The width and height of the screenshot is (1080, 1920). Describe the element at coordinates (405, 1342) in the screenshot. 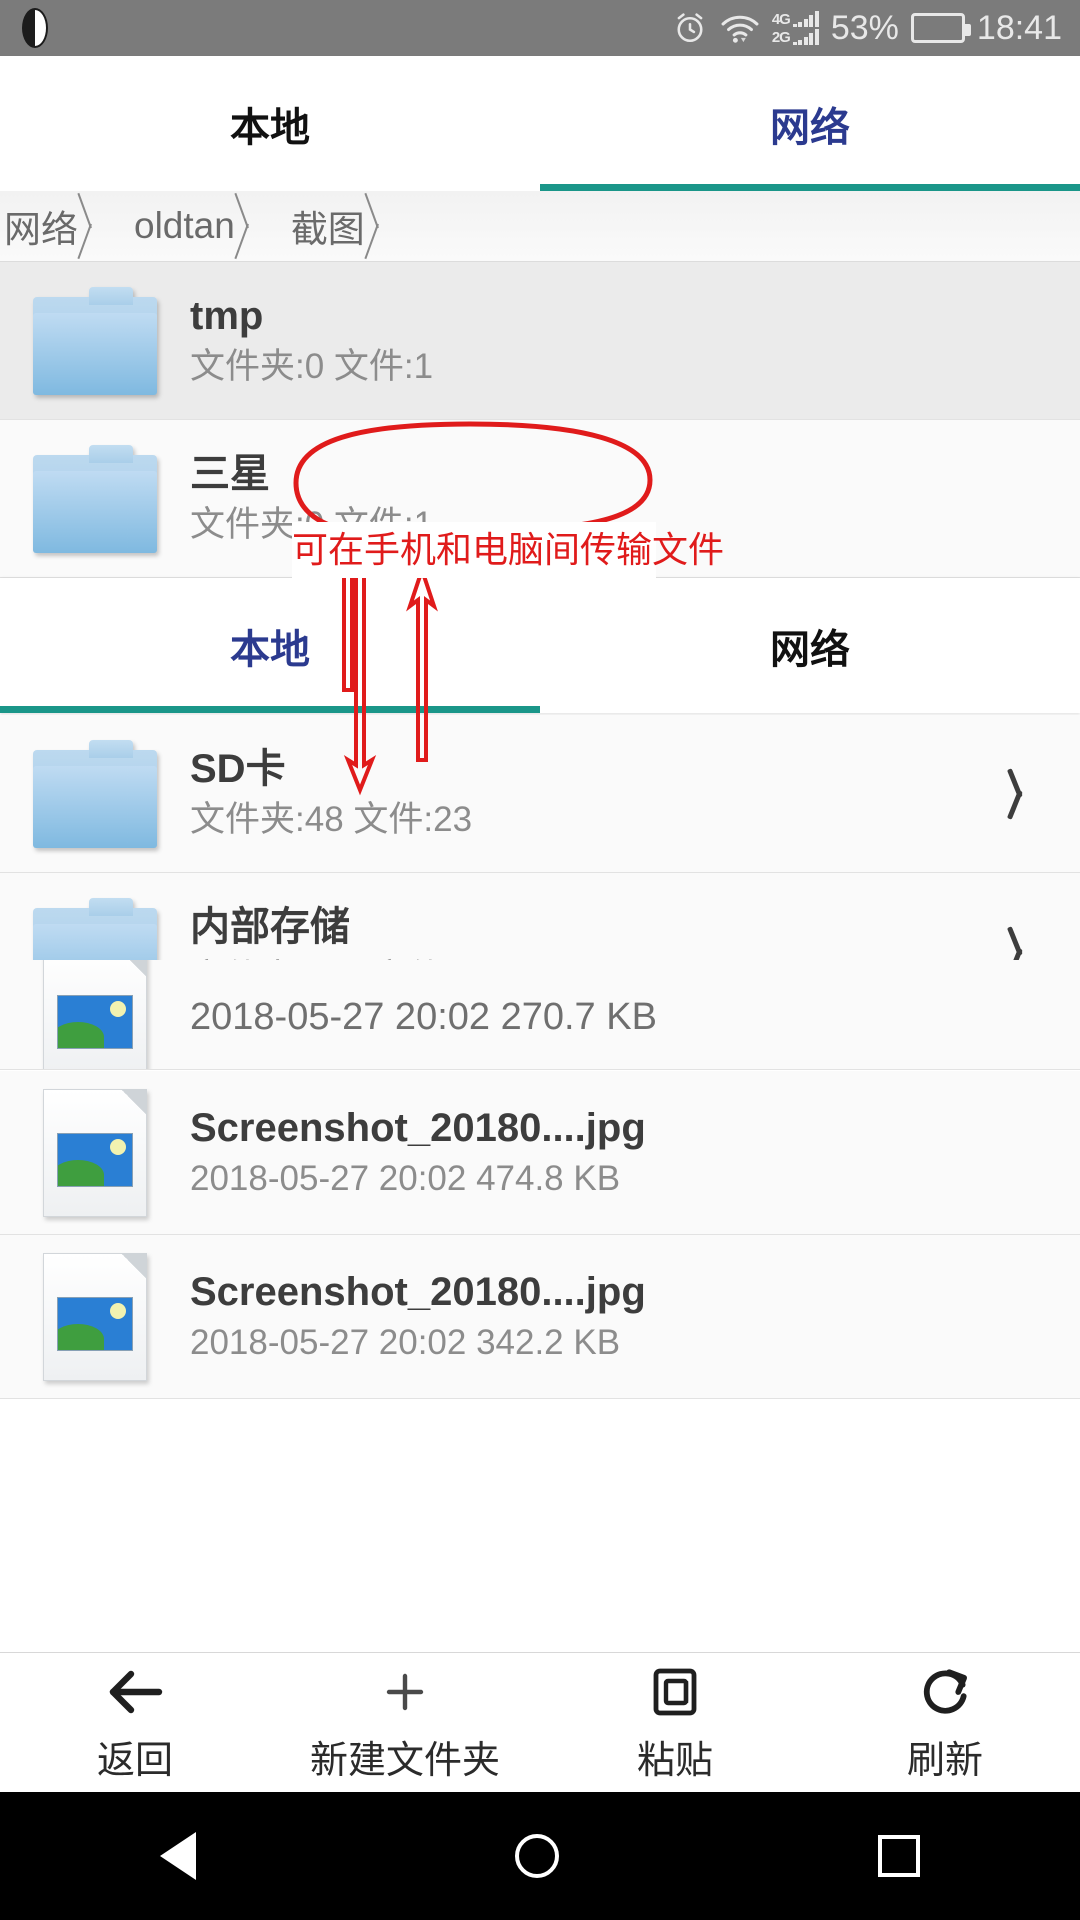

I see `list-item-meta: 2018-05-27 20:02 342.2 KB` at that location.